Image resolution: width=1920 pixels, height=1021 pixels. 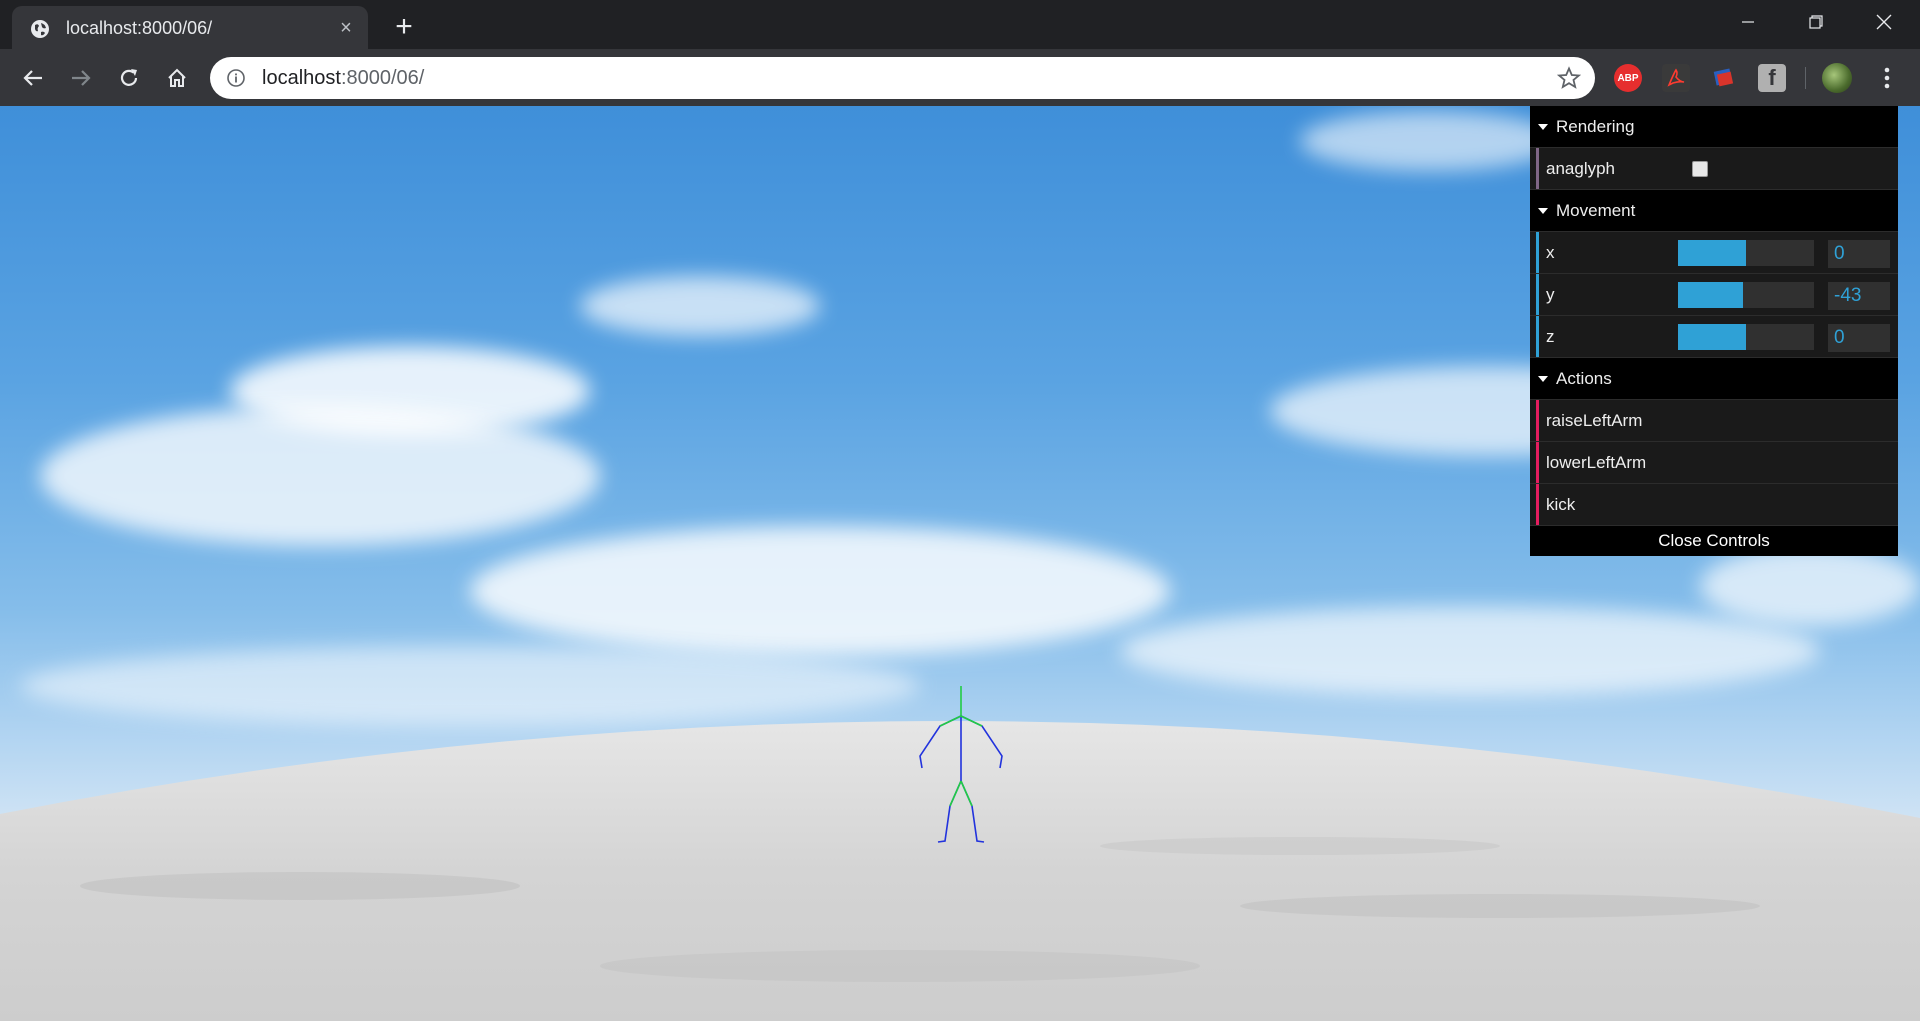 What do you see at coordinates (1859, 254) in the screenshot?
I see `x-input: 0` at bounding box center [1859, 254].